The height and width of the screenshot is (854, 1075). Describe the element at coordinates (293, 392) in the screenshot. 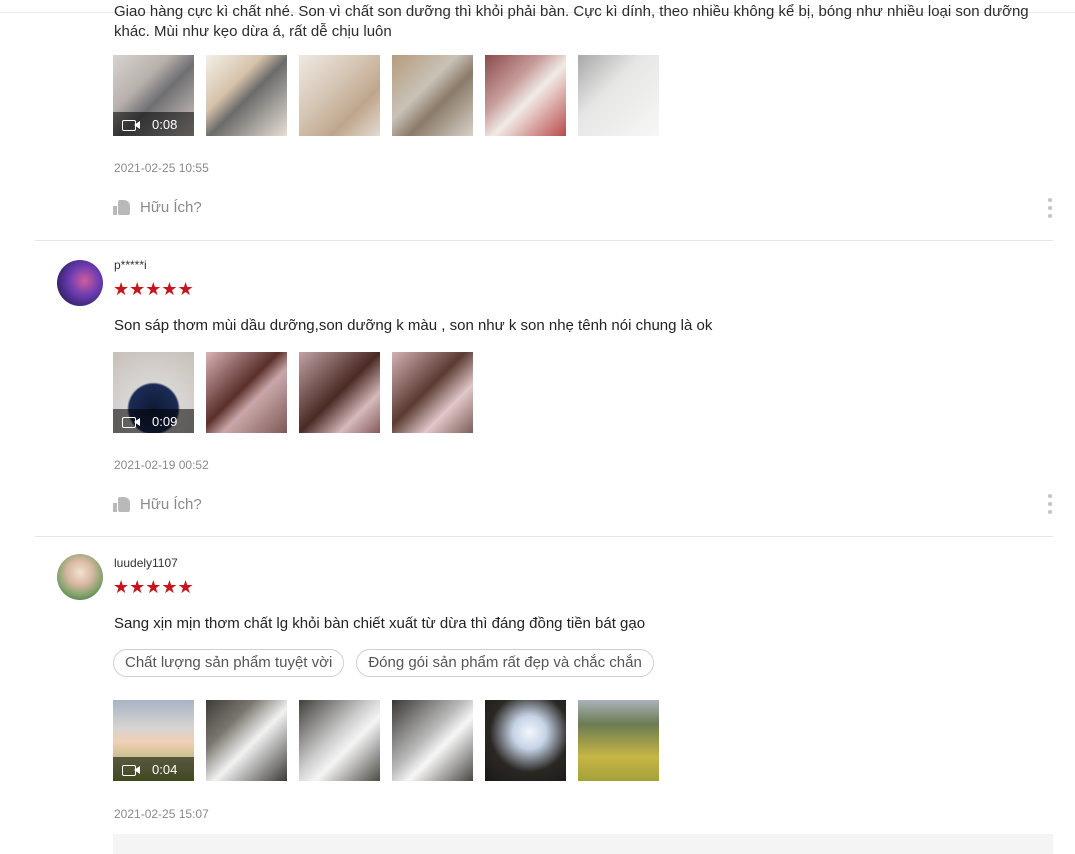

I see `review-media: 0:09` at that location.